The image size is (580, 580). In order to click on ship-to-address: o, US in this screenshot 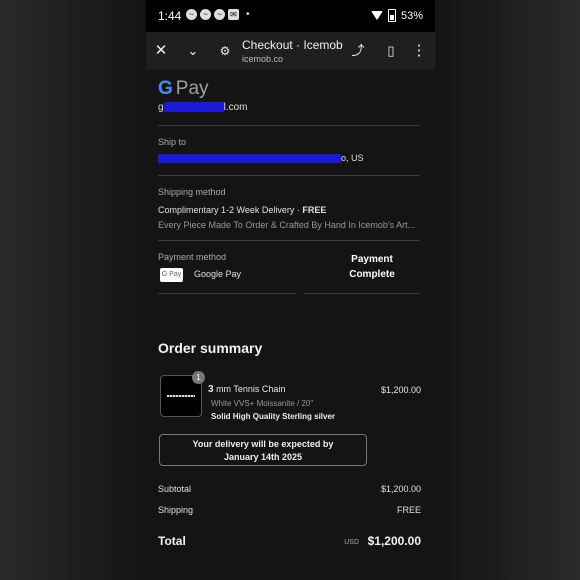, I will do `click(261, 158)`.